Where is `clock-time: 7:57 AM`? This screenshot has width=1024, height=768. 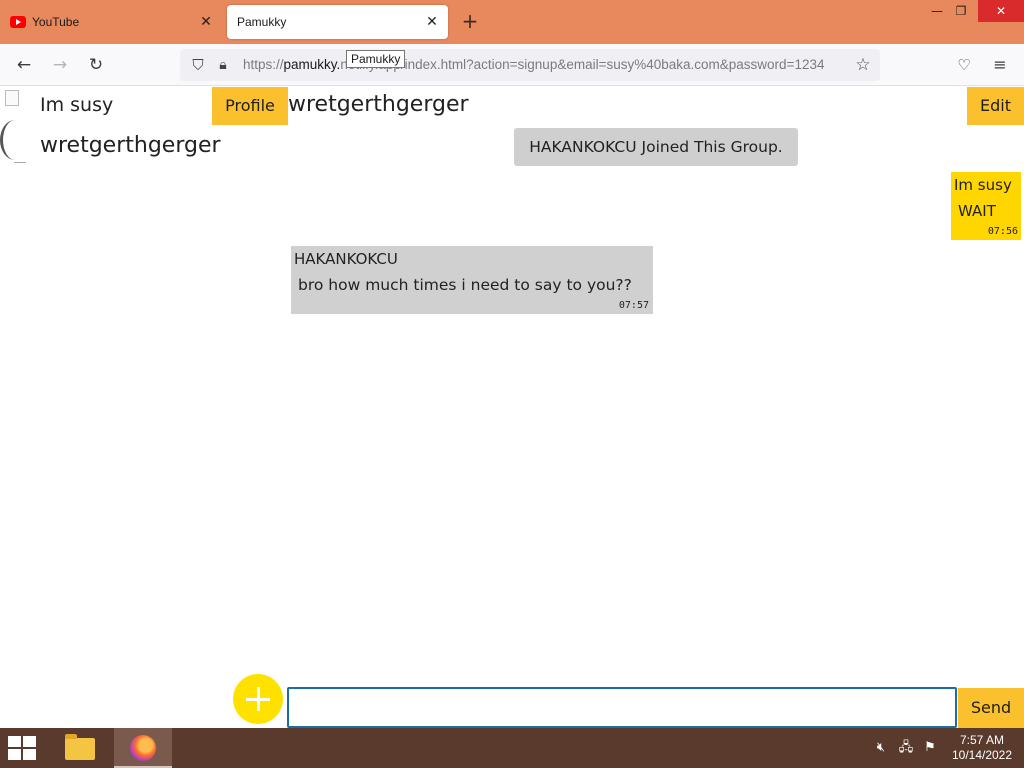
clock-time: 7:57 AM is located at coordinates (982, 740).